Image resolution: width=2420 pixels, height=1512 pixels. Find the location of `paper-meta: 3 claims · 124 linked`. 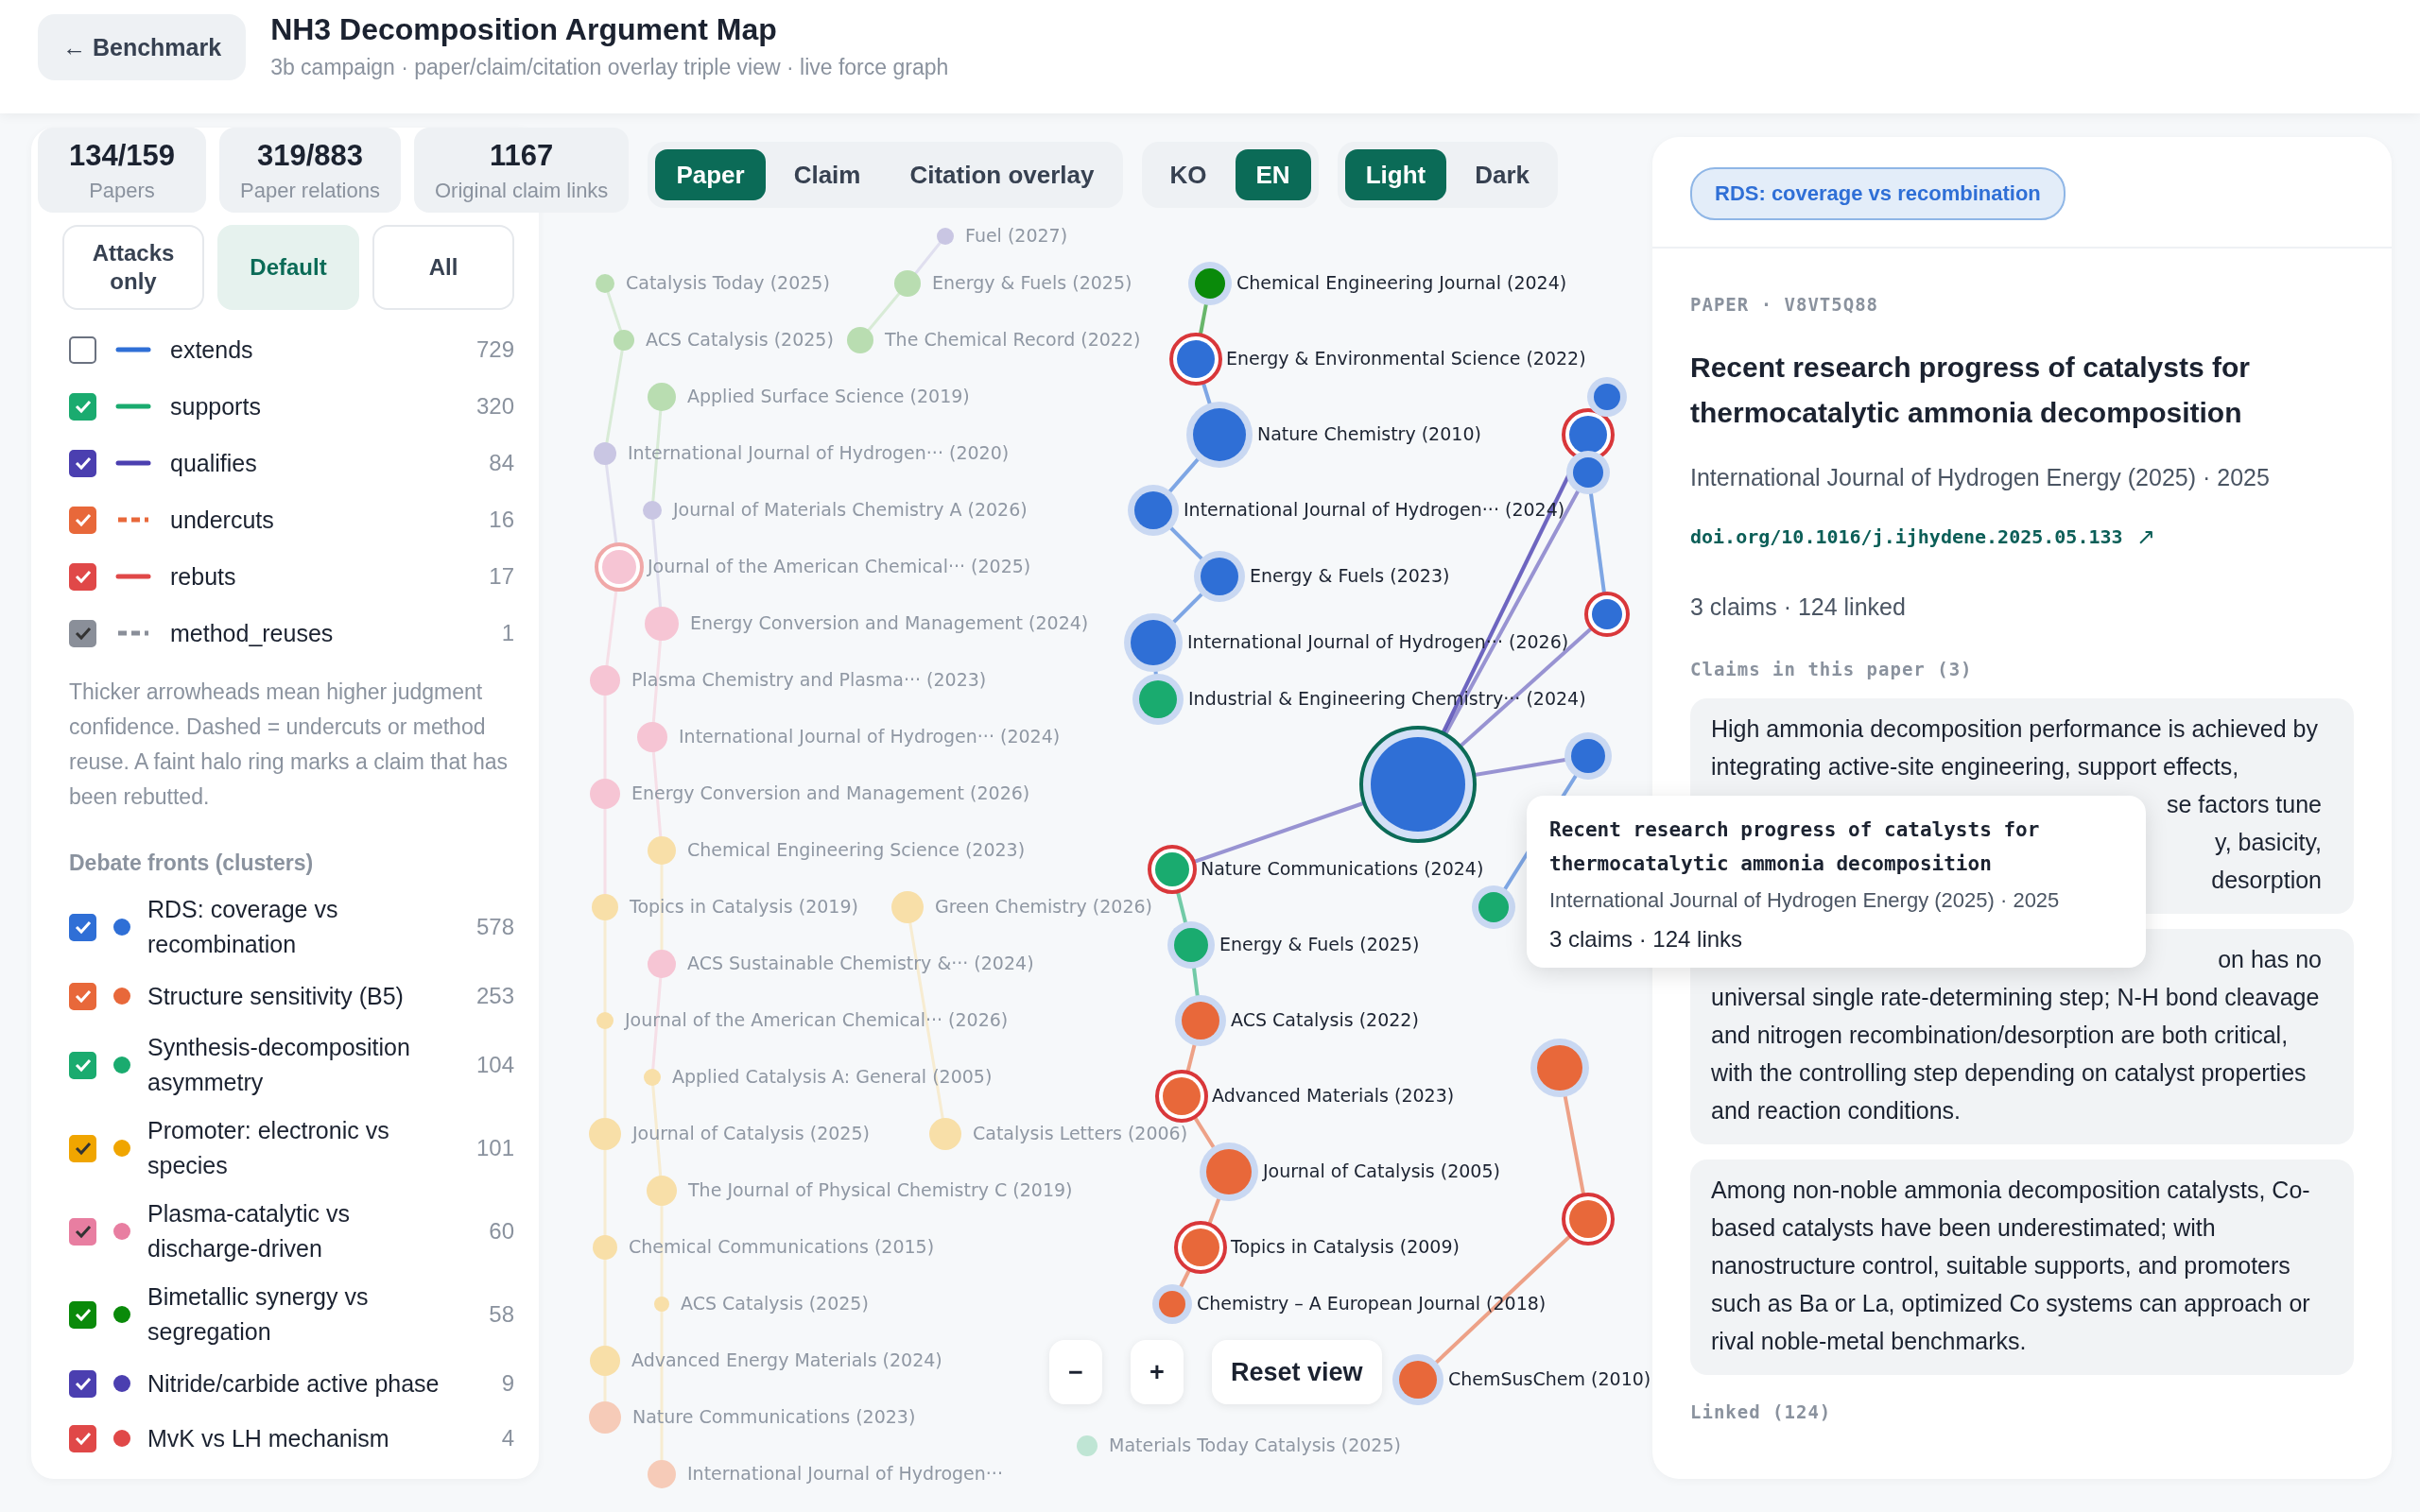

paper-meta: 3 claims · 124 linked is located at coordinates (1798, 607).